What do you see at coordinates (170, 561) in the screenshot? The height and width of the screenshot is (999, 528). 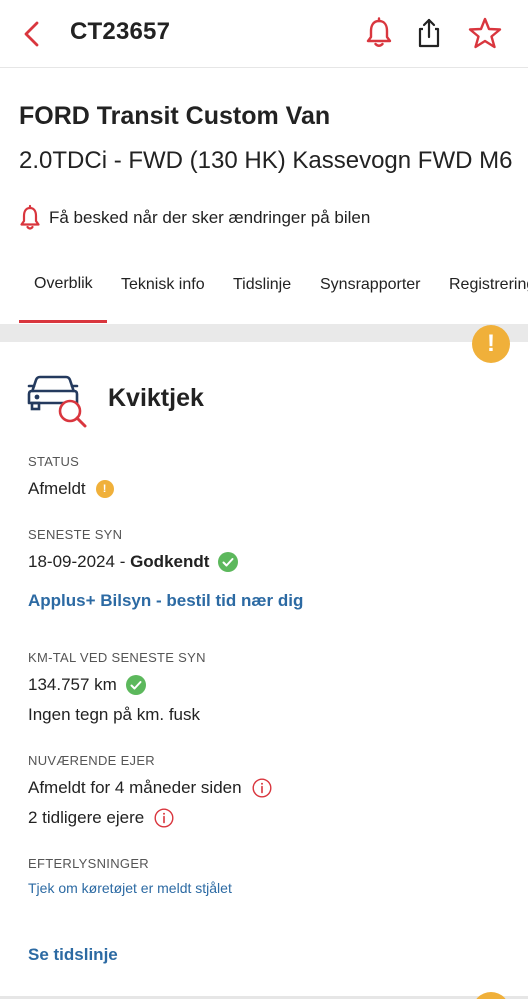 I see `last-inspection-result: Godkendt` at bounding box center [170, 561].